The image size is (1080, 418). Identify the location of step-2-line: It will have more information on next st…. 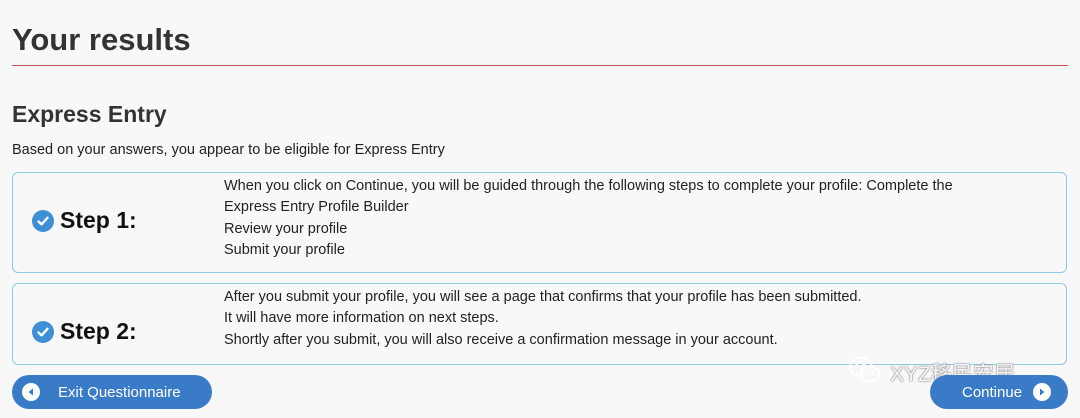
(361, 318).